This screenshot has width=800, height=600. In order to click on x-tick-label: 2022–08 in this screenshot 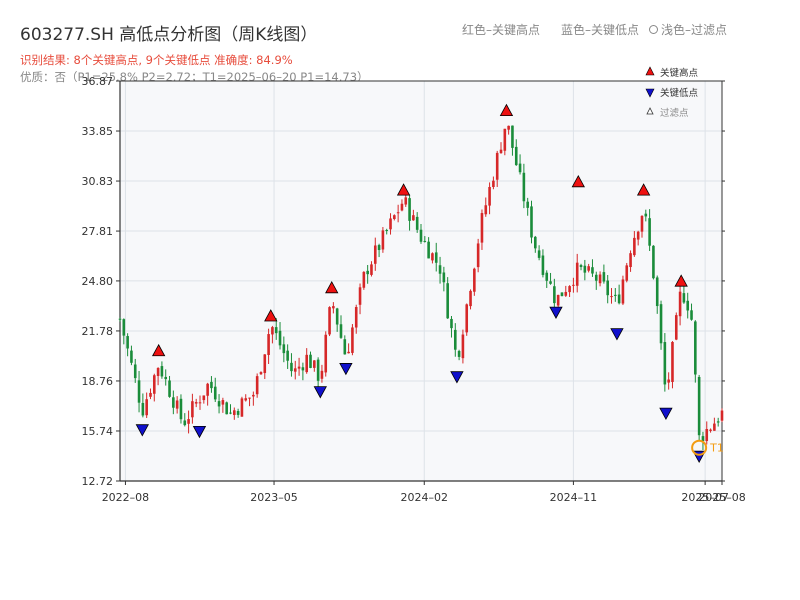, I will do `click(126, 497)`.